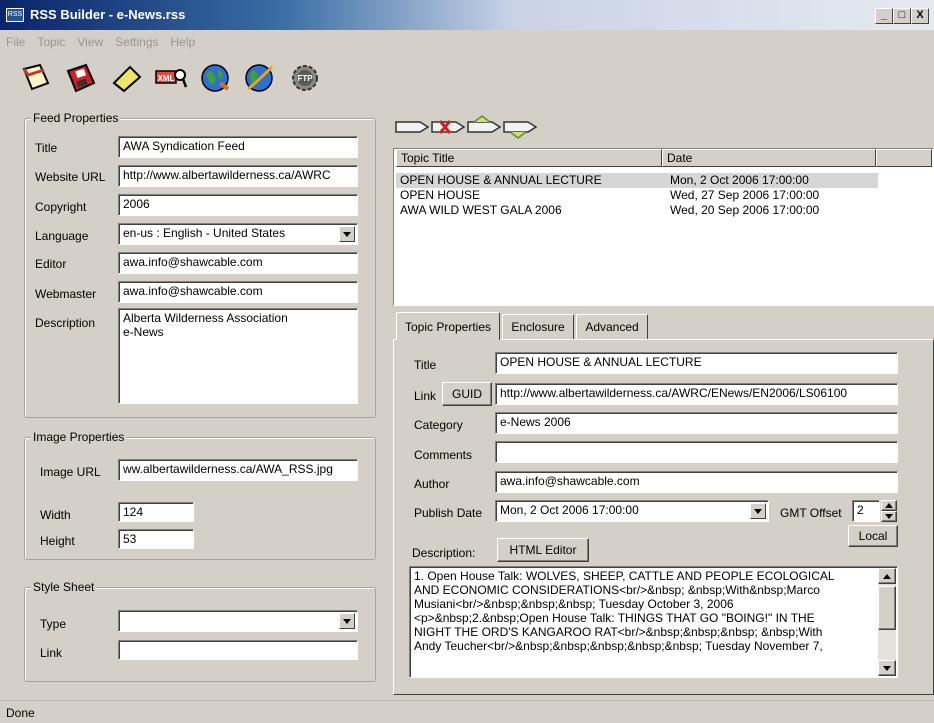 This screenshot has height=723, width=934. I want to click on xml-view-button: XML, so click(171, 78).